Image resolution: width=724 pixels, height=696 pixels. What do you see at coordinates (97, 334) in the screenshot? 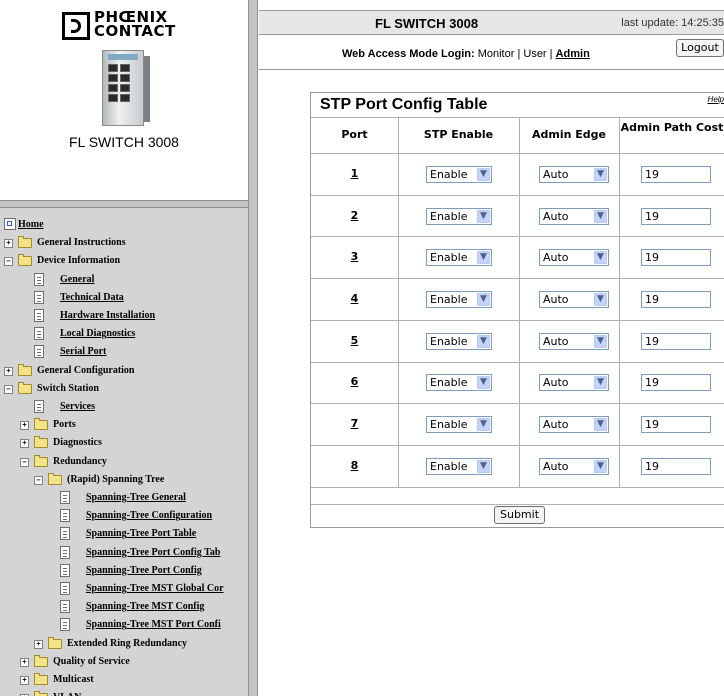
I see `nav-item-label: Local Diagnostics` at bounding box center [97, 334].